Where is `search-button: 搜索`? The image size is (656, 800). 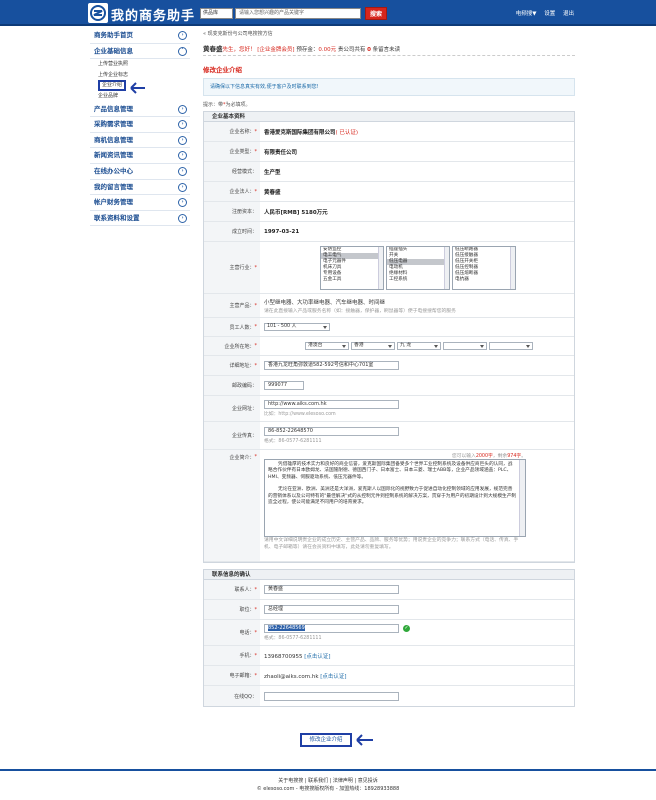
search-button: 搜索 is located at coordinates (376, 13).